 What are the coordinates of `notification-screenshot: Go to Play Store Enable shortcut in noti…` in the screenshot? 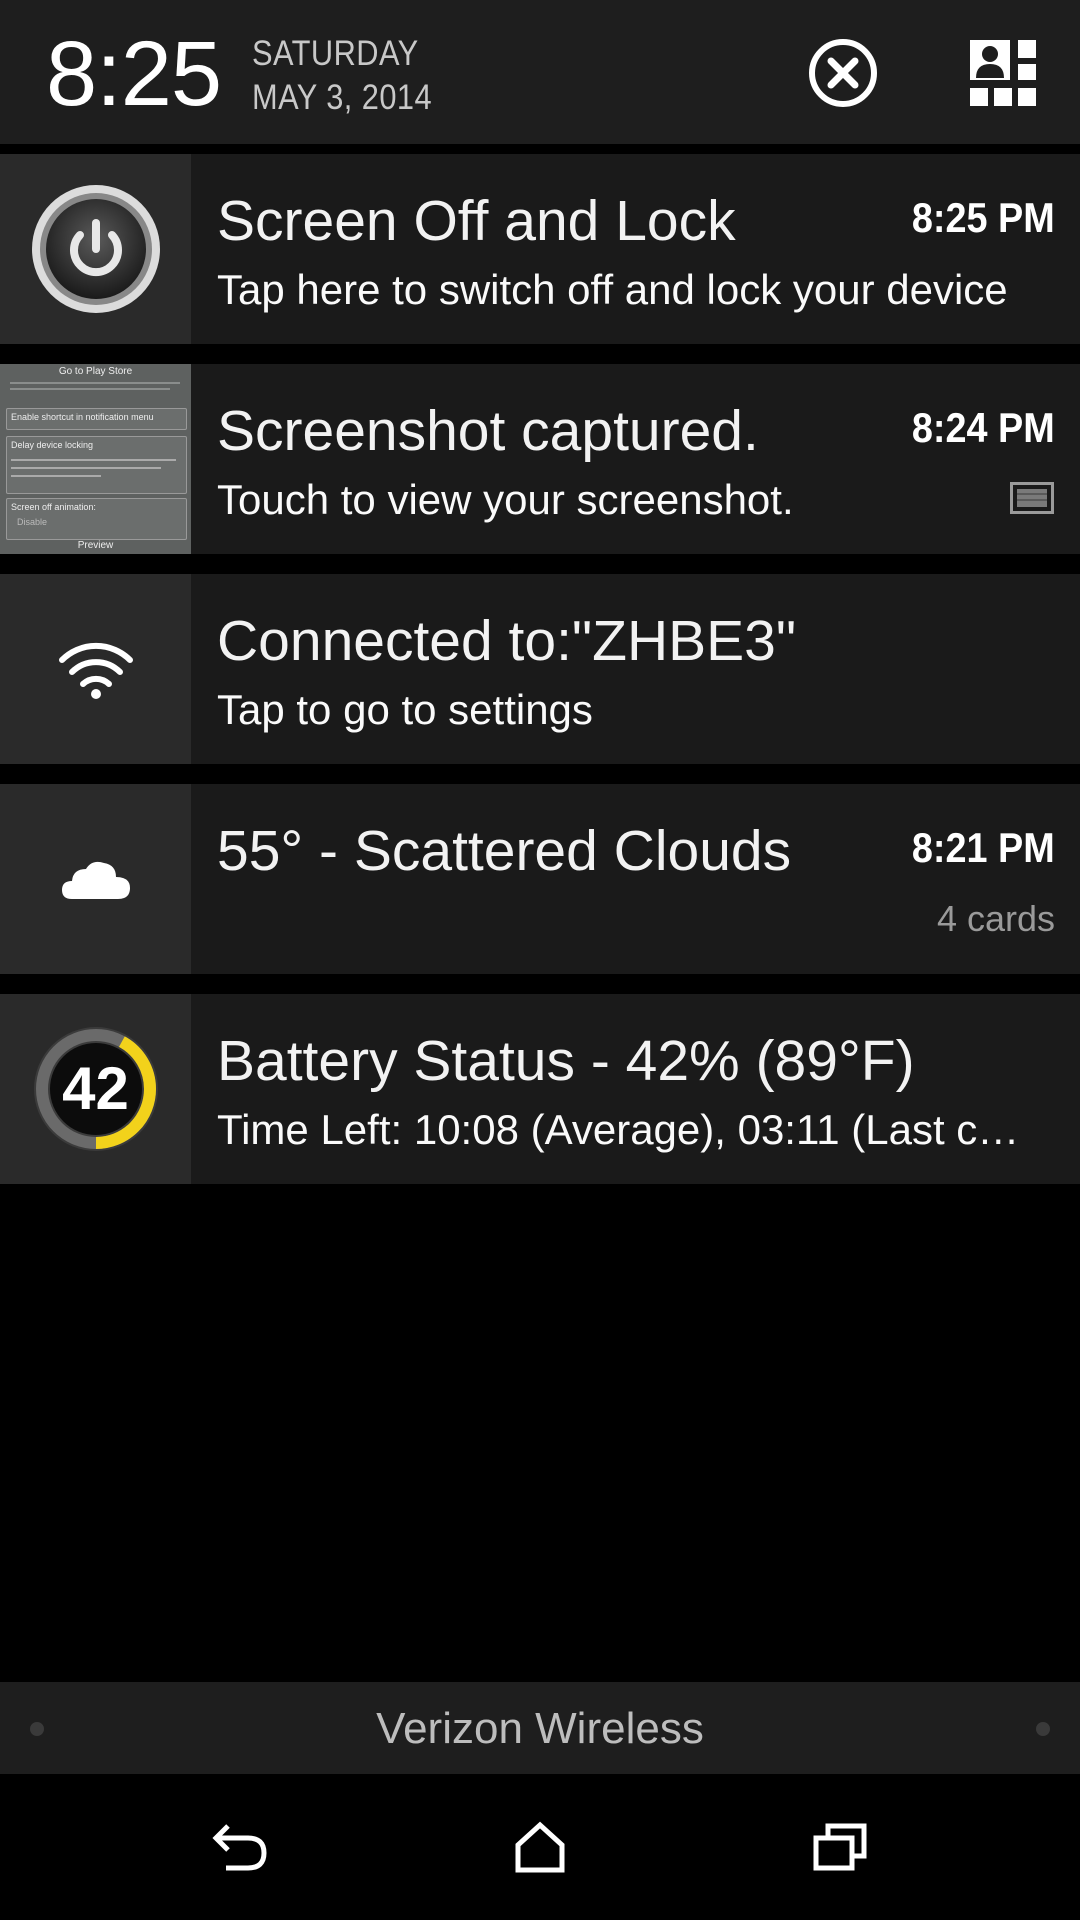 It's located at (540, 459).